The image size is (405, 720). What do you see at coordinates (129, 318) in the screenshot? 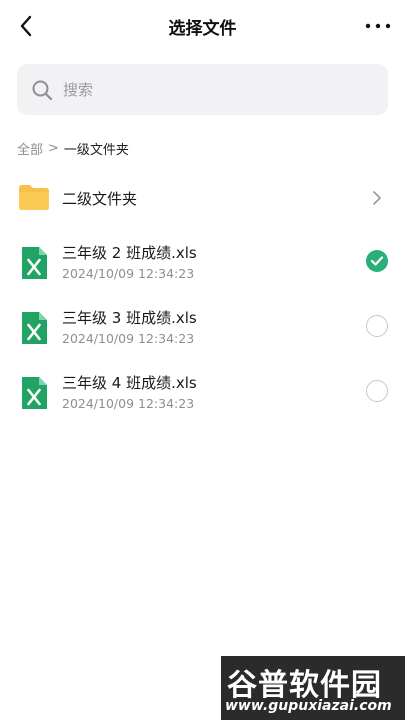
I see `file-name: 三年级 3 班成绩.xls` at bounding box center [129, 318].